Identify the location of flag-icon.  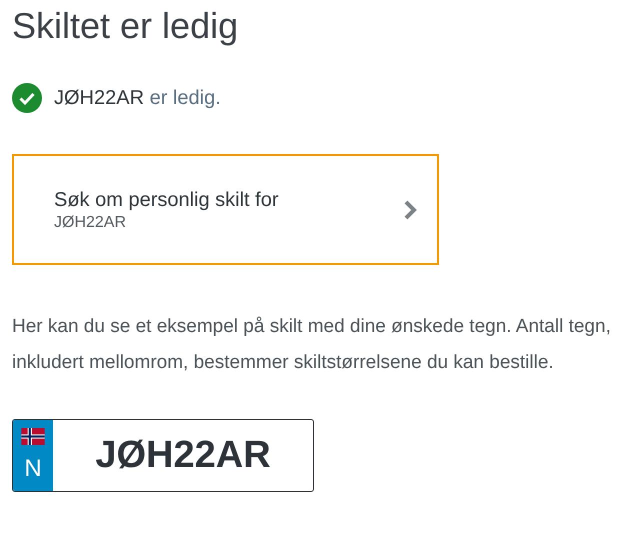
(33, 436).